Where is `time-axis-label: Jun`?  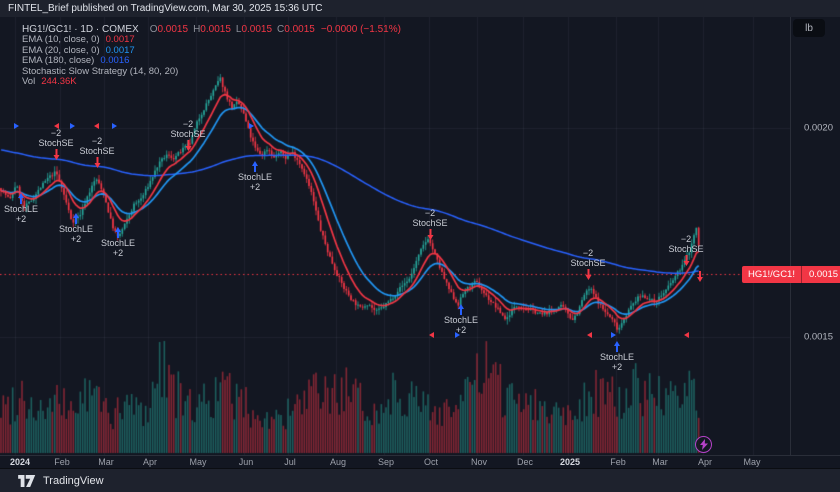
time-axis-label: Jun is located at coordinates (246, 462).